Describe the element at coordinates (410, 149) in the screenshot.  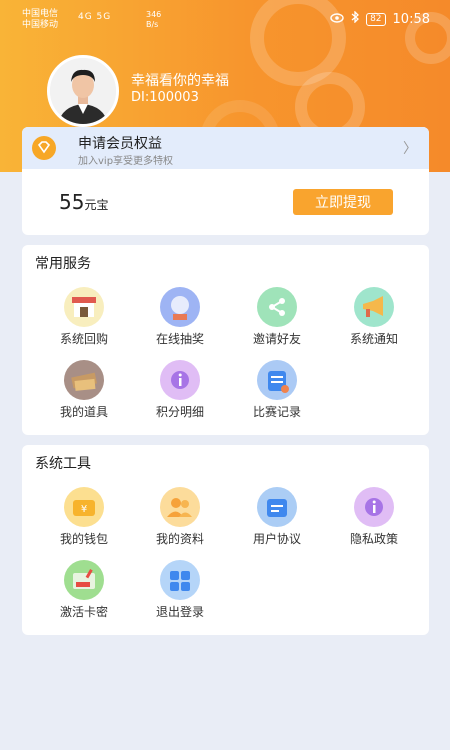
I see `chevron-right-icon: 〉` at that location.